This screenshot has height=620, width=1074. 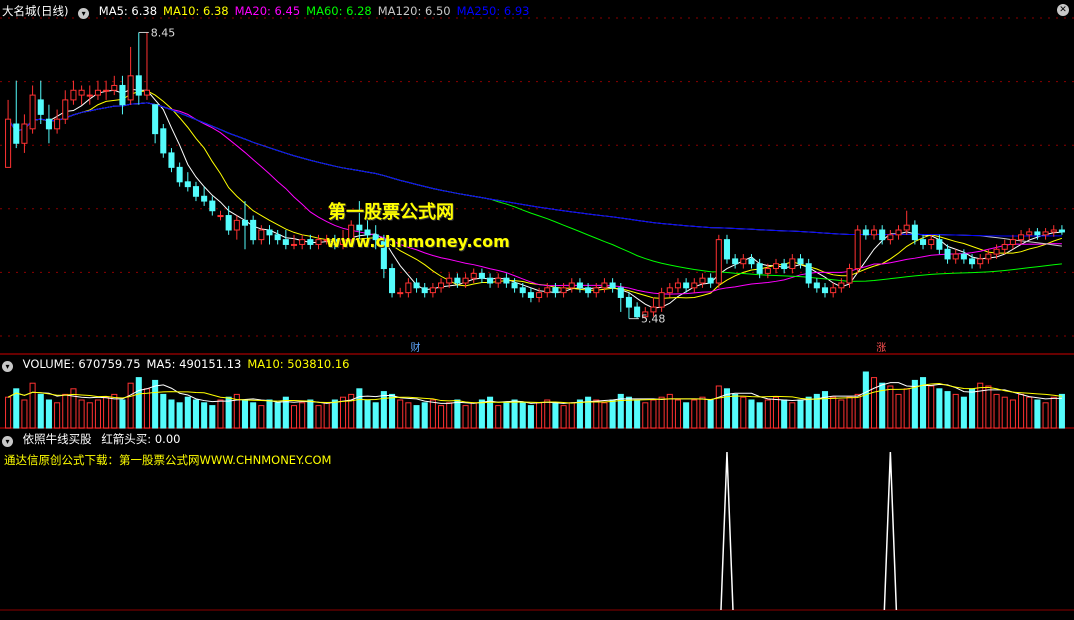 What do you see at coordinates (196, 11) in the screenshot?
I see `ma-label-1: MA10: 6.38` at bounding box center [196, 11].